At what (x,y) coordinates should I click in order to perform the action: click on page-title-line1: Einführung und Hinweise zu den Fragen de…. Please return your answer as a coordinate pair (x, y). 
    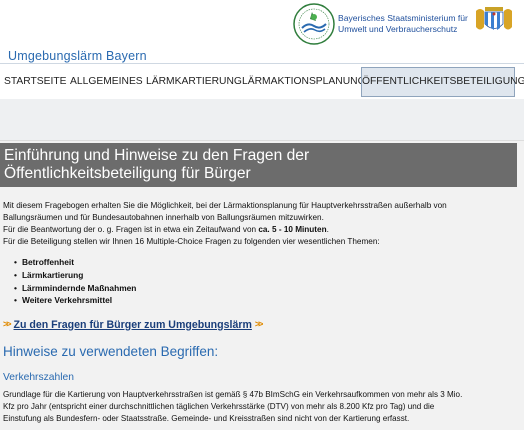
    Looking at the image, I should click on (157, 155).